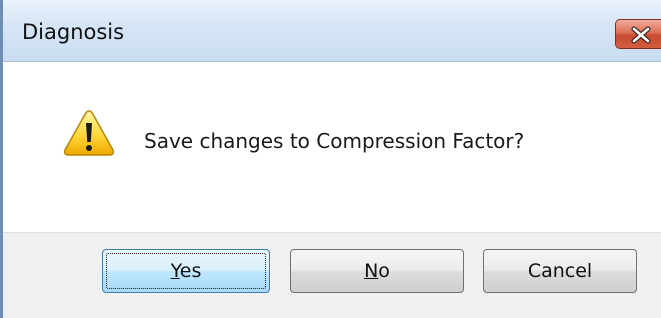 Image resolution: width=661 pixels, height=318 pixels. I want to click on no-label-rest: o, so click(384, 271).